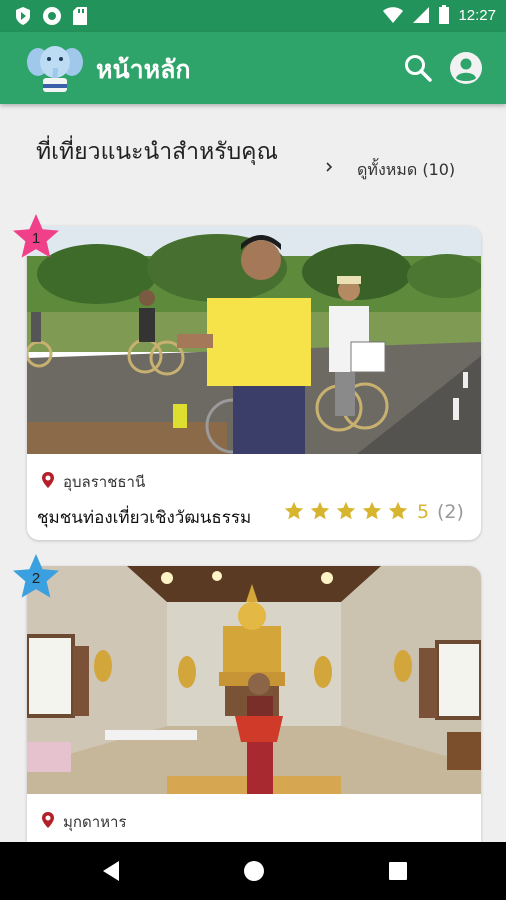 The width and height of the screenshot is (506, 900). What do you see at coordinates (253, 68) in the screenshot?
I see `app-bar: หน้าหลัก` at bounding box center [253, 68].